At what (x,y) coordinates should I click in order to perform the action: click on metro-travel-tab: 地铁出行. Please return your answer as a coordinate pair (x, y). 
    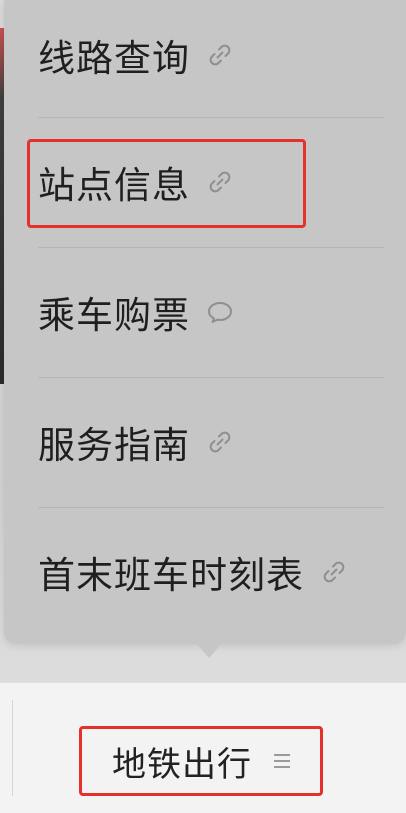
    Looking at the image, I should click on (201, 761).